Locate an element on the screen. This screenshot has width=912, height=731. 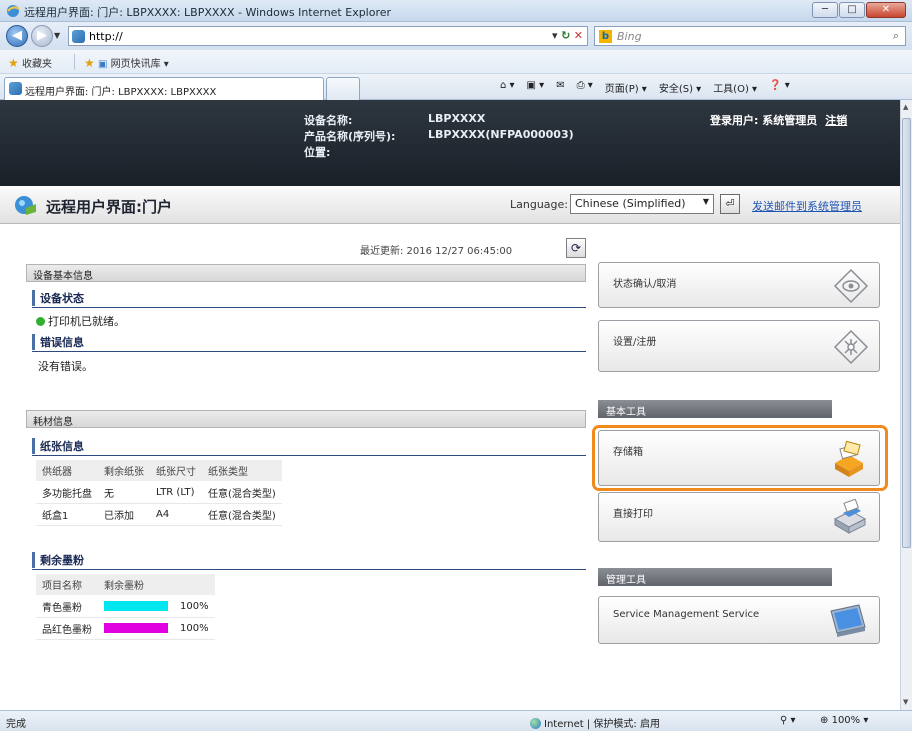
column-header: 项目名称 is located at coordinates (67, 585).